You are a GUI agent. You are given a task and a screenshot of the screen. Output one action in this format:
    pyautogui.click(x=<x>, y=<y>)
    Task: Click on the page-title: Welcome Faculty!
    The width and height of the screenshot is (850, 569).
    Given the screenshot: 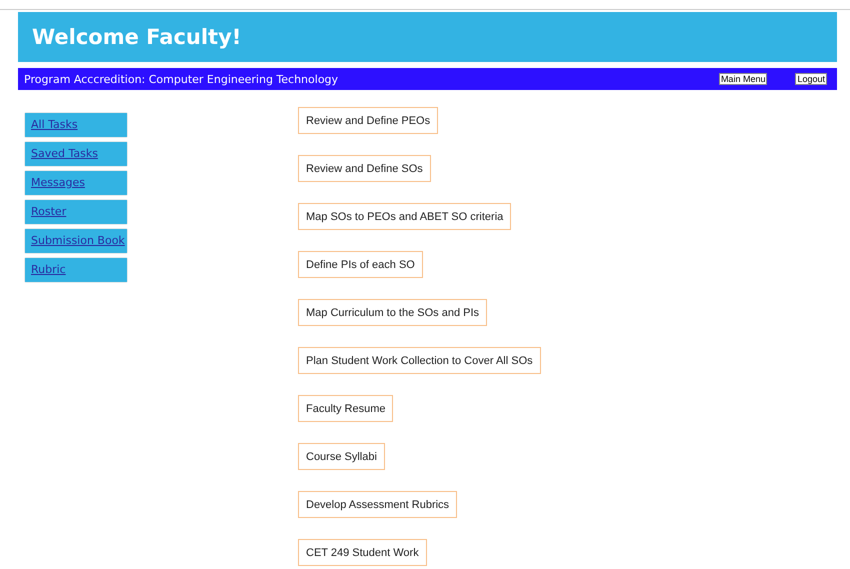 What is the action you would take?
    pyautogui.click(x=137, y=37)
    